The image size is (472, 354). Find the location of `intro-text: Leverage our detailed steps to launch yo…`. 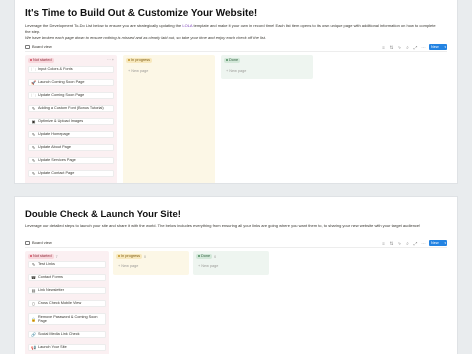

intro-text: Leverage our detailed steps to launch yo… is located at coordinates (223, 225).